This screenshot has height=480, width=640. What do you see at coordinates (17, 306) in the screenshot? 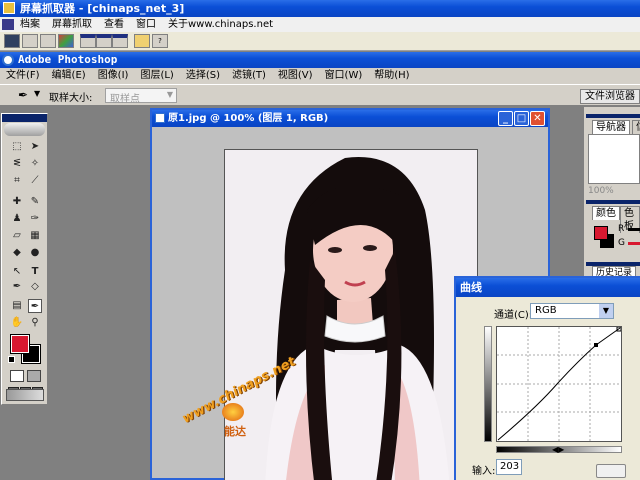
I see `notes-tool-icon: ▤` at bounding box center [17, 306].